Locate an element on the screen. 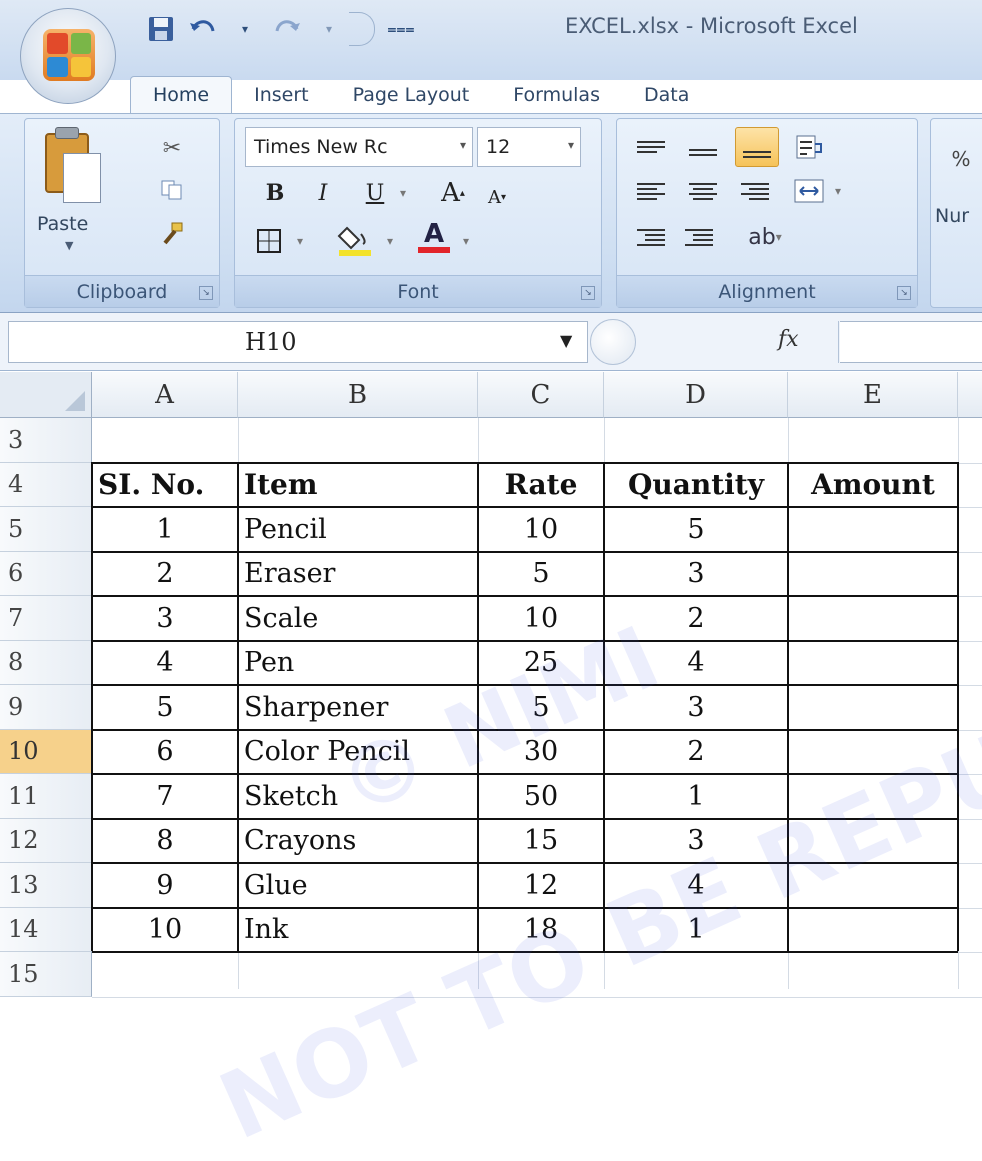 The width and height of the screenshot is (982, 1161). table-cell-item: Scale is located at coordinates (358, 618).